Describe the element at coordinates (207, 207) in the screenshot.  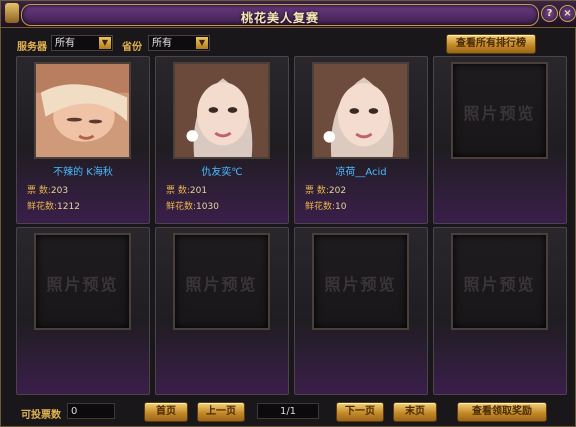
I see `flowers-value: 1030` at that location.